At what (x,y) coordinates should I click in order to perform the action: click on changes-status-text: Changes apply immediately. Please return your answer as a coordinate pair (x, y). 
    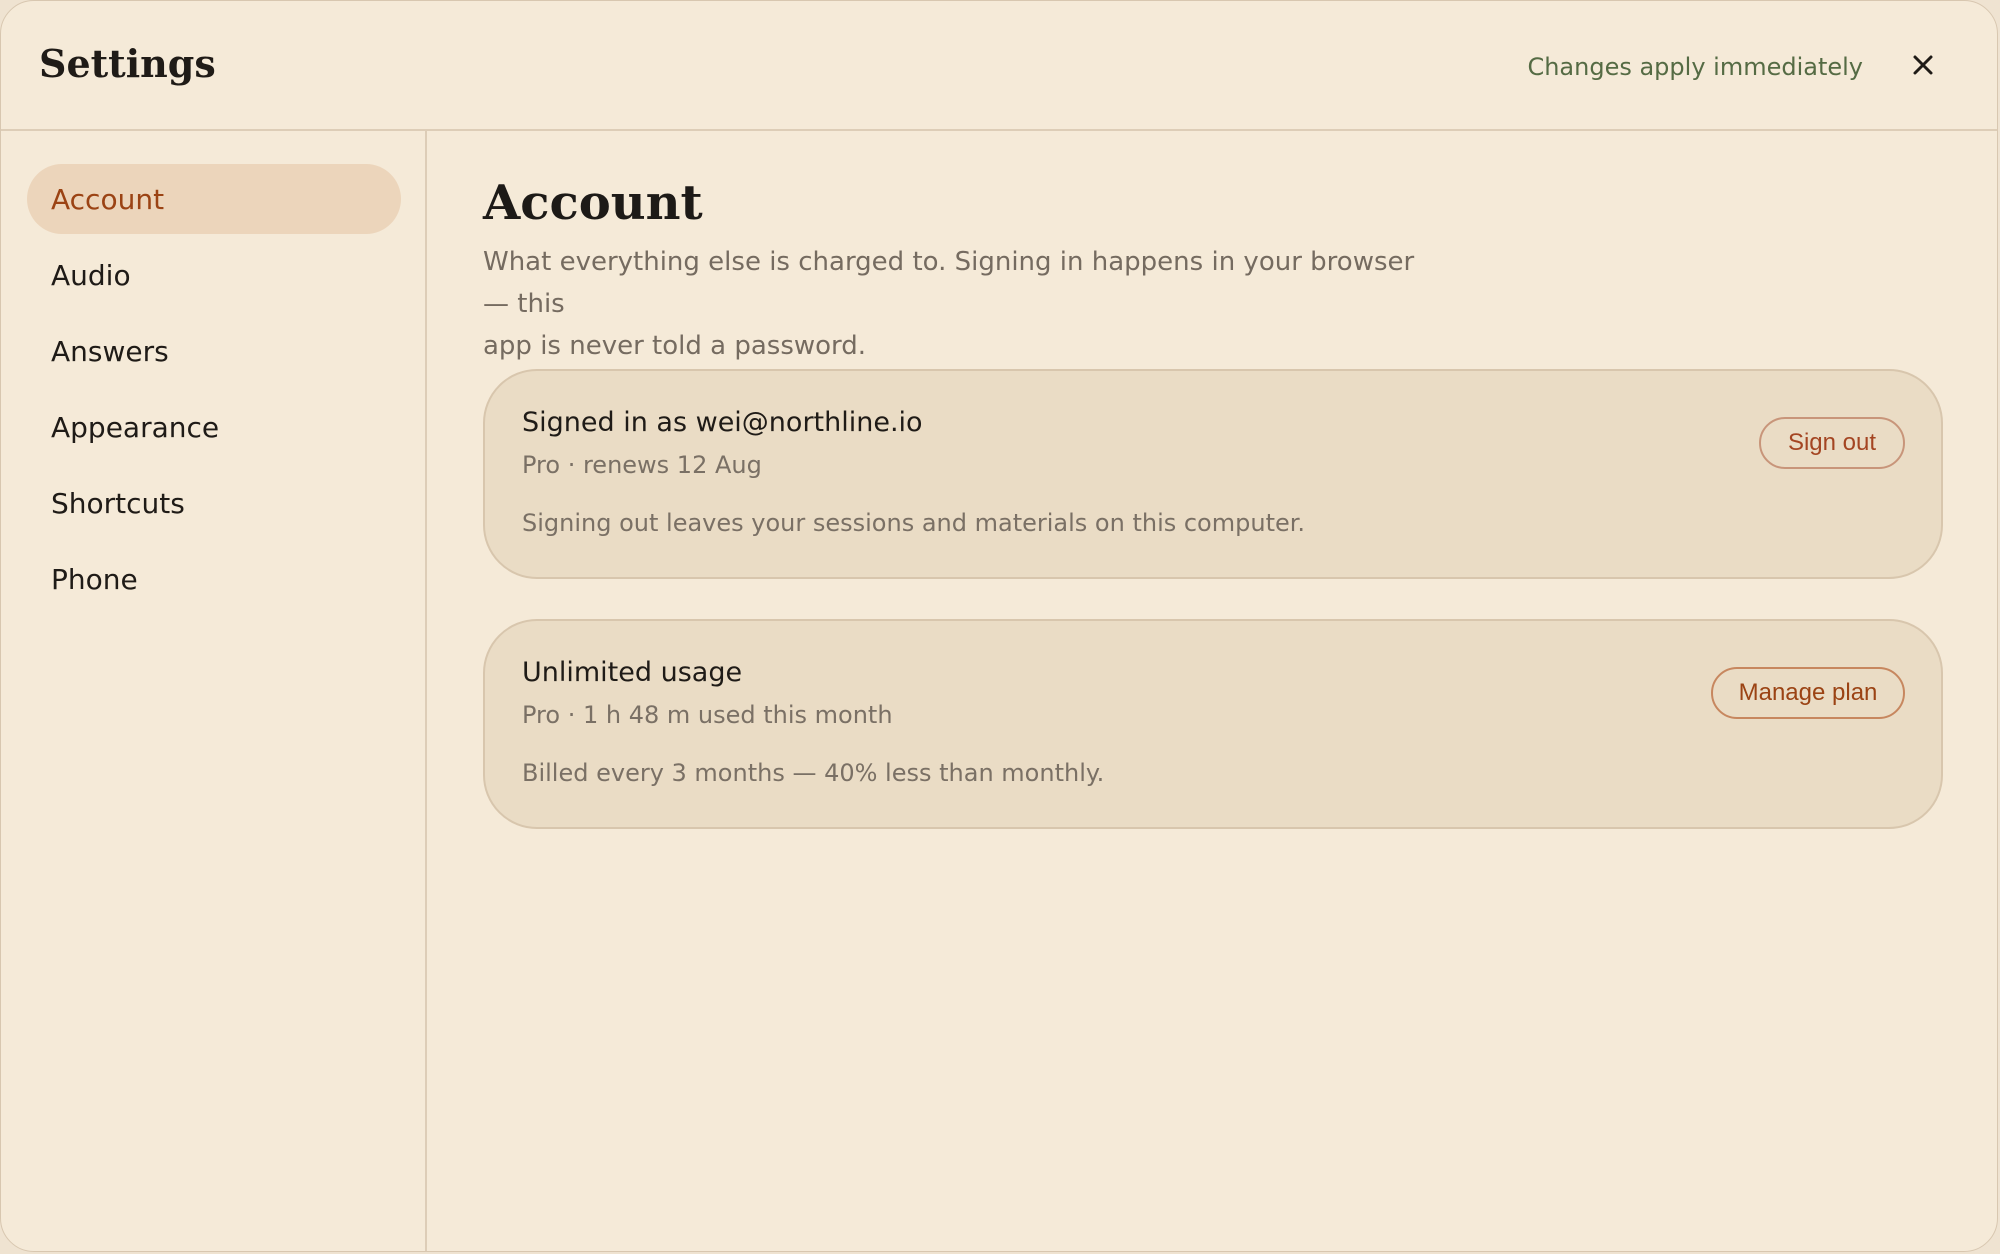
    Looking at the image, I should click on (1695, 67).